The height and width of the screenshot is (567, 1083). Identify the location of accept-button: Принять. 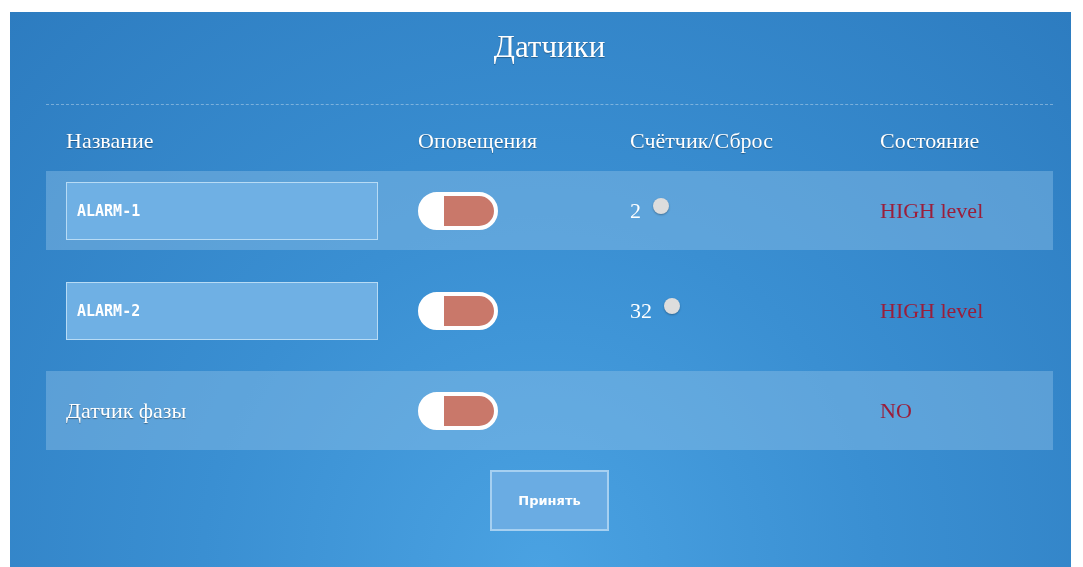
(549, 500).